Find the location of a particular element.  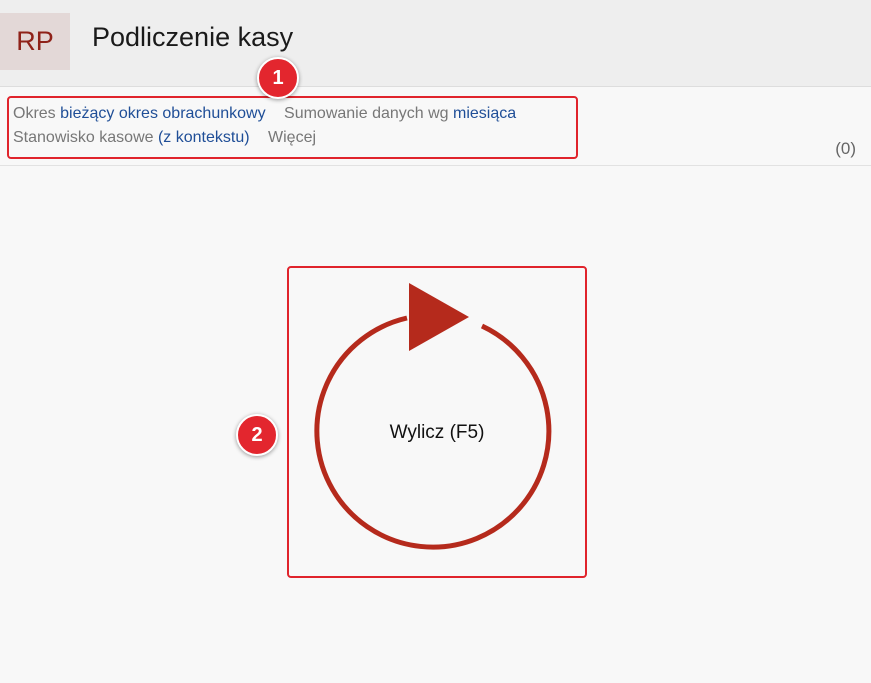

page-title: Podliczenie kasy is located at coordinates (193, 37).